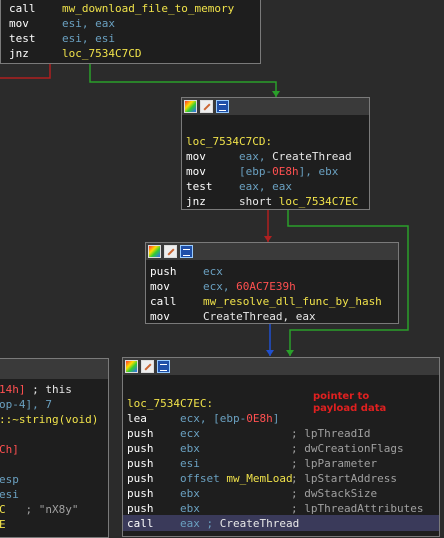 The height and width of the screenshot is (538, 444). I want to click on asm-comment: ; lpThreadAttributes, so click(357, 508).